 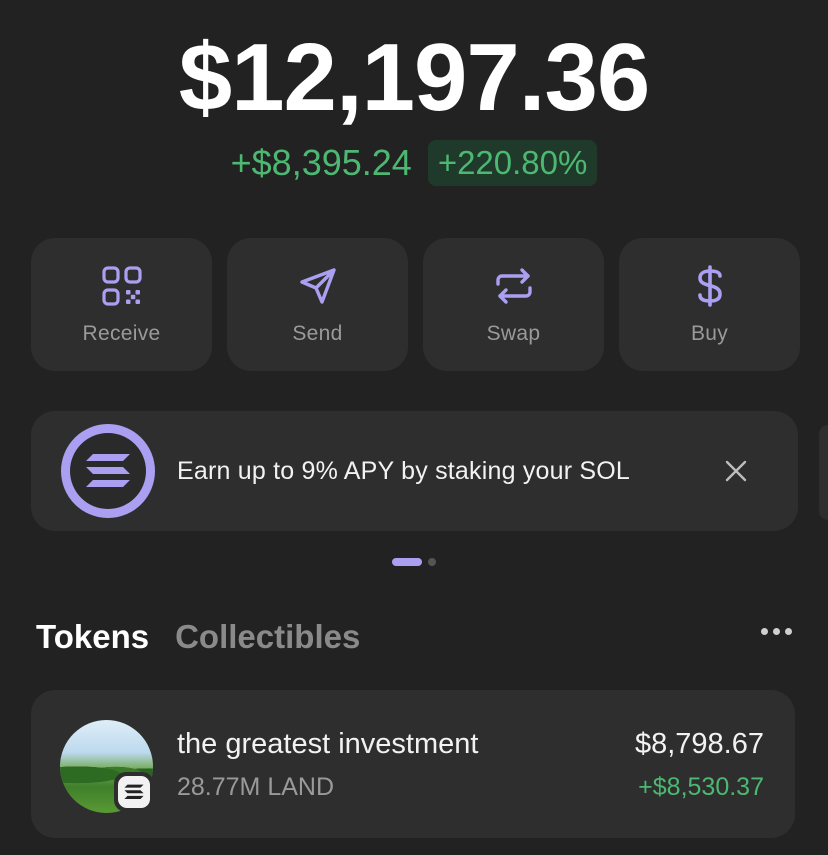 I want to click on qr-code-icon, so click(x=122, y=286).